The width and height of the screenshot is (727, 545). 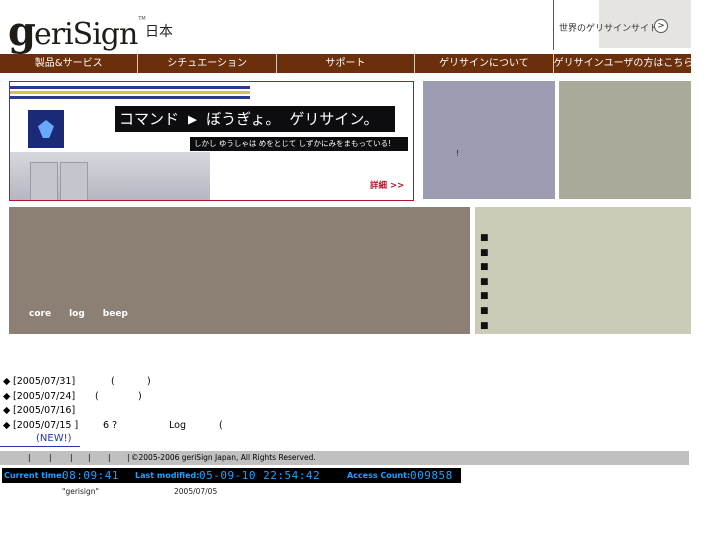 I want to click on feature-link-core: core, so click(x=40, y=314).